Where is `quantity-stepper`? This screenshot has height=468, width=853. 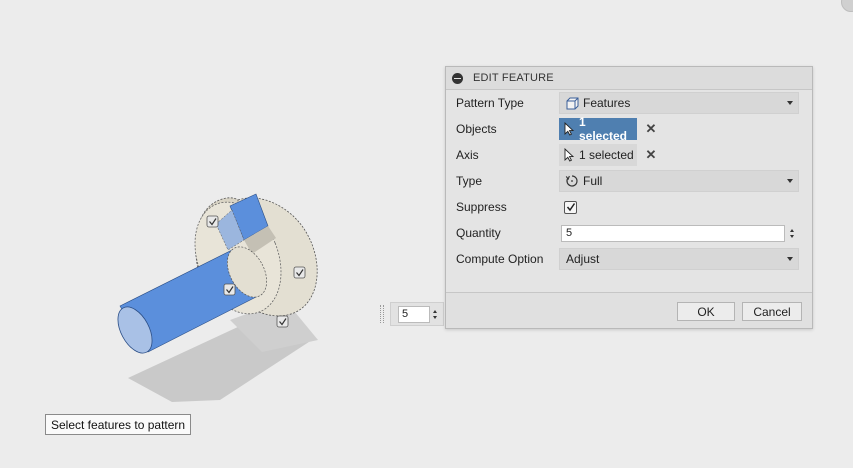 quantity-stepper is located at coordinates (792, 233).